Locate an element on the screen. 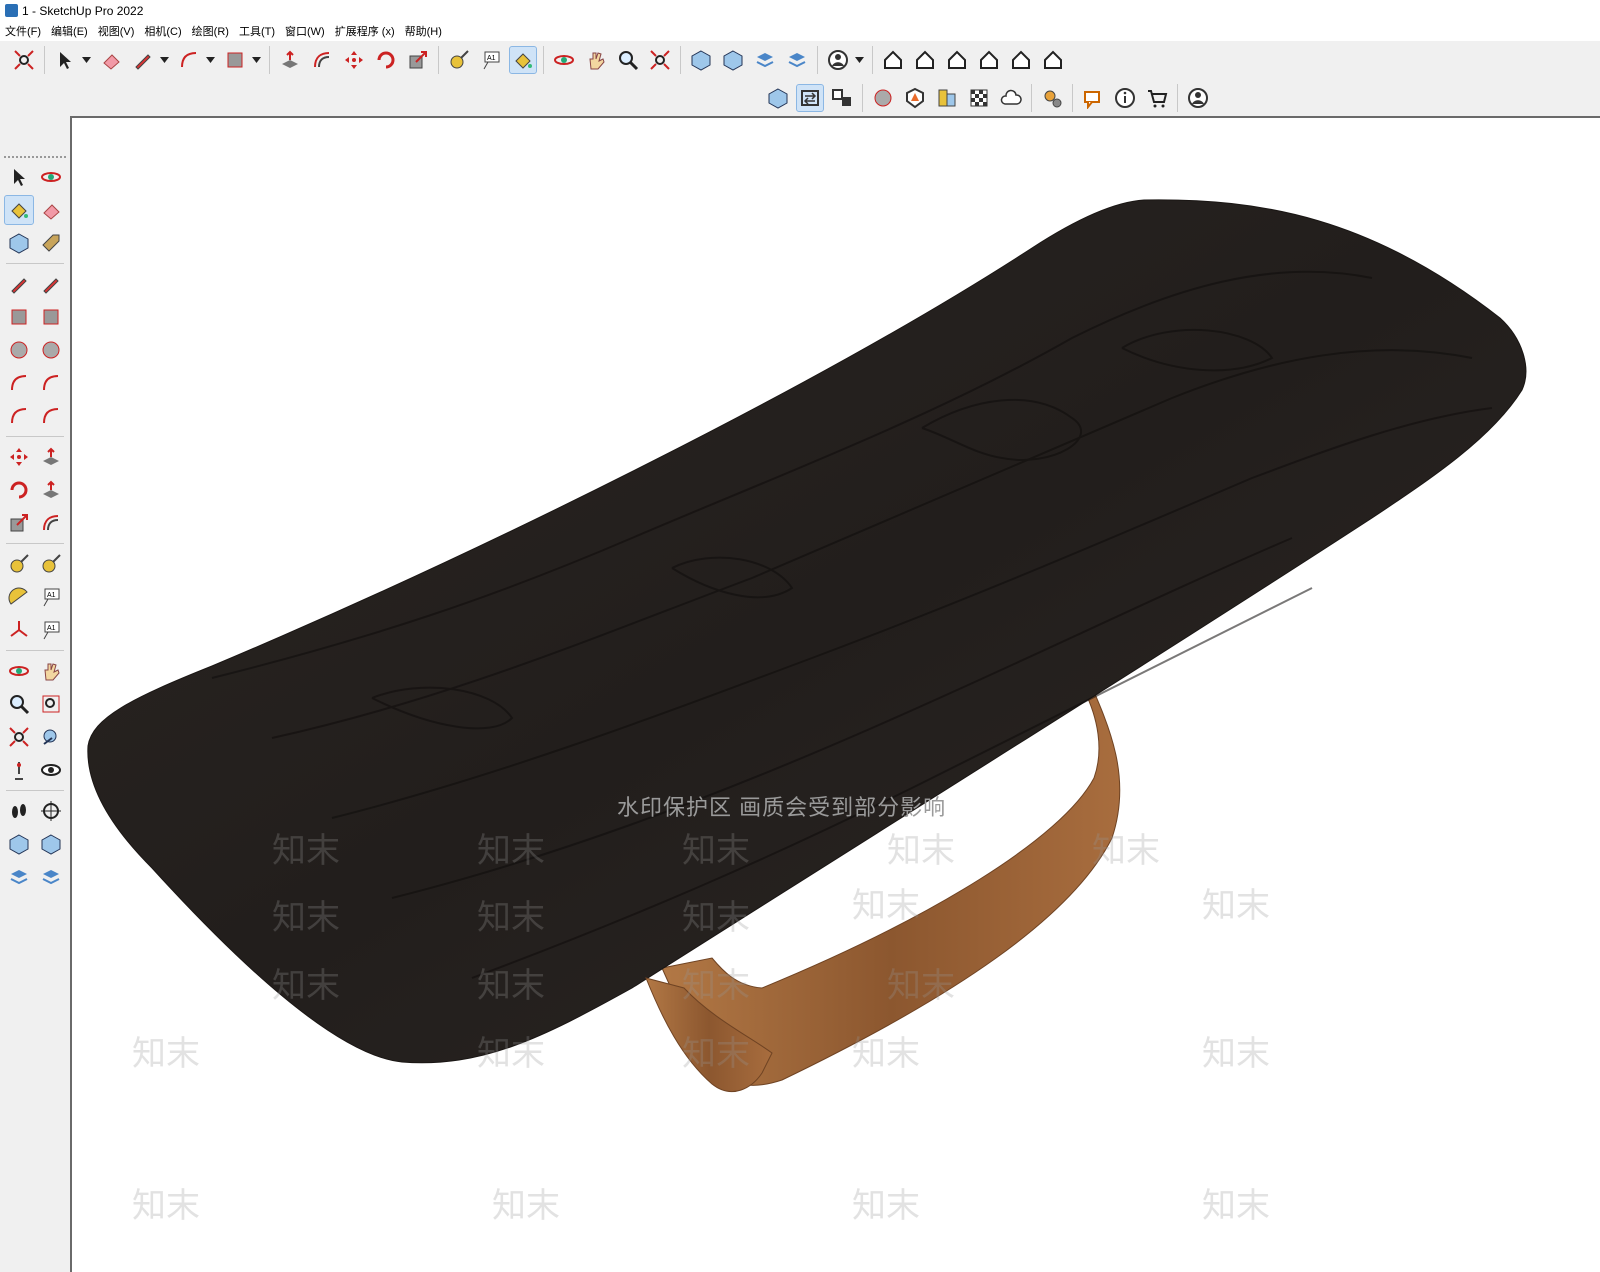 The height and width of the screenshot is (1272, 1600). protractor-tool-button is located at coordinates (19, 597).